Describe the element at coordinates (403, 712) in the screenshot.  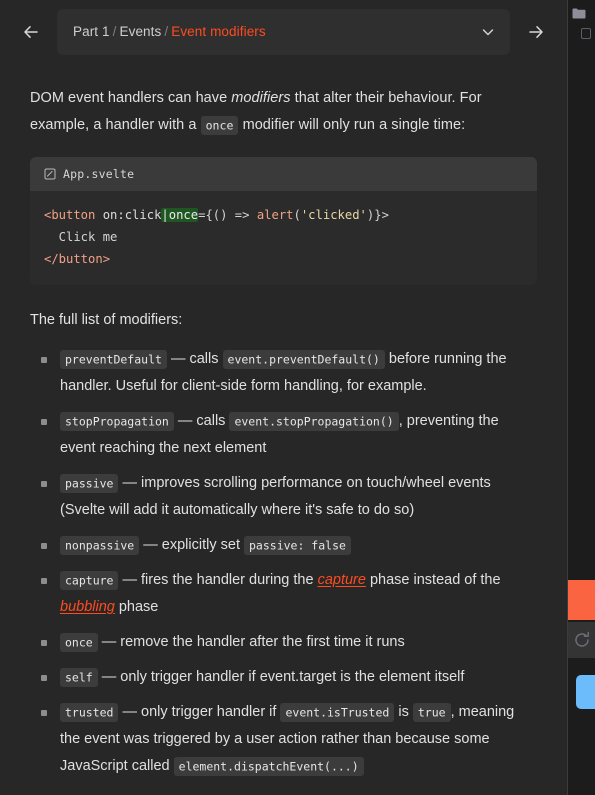
I see `modifier-mid: is` at that location.